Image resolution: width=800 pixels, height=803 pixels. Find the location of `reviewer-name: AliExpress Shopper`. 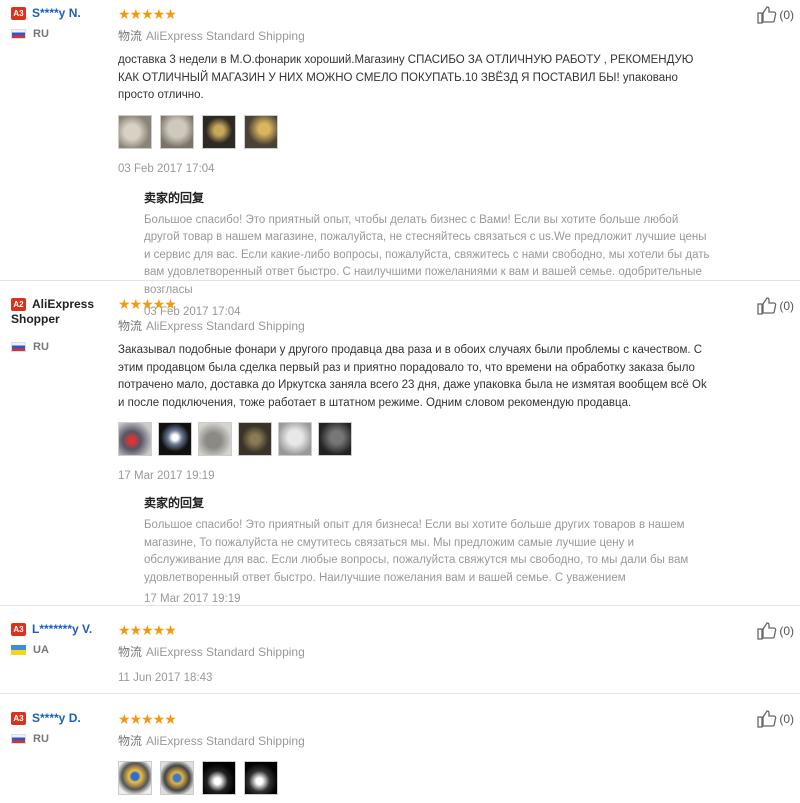

reviewer-name: AliExpress Shopper is located at coordinates (53, 311).